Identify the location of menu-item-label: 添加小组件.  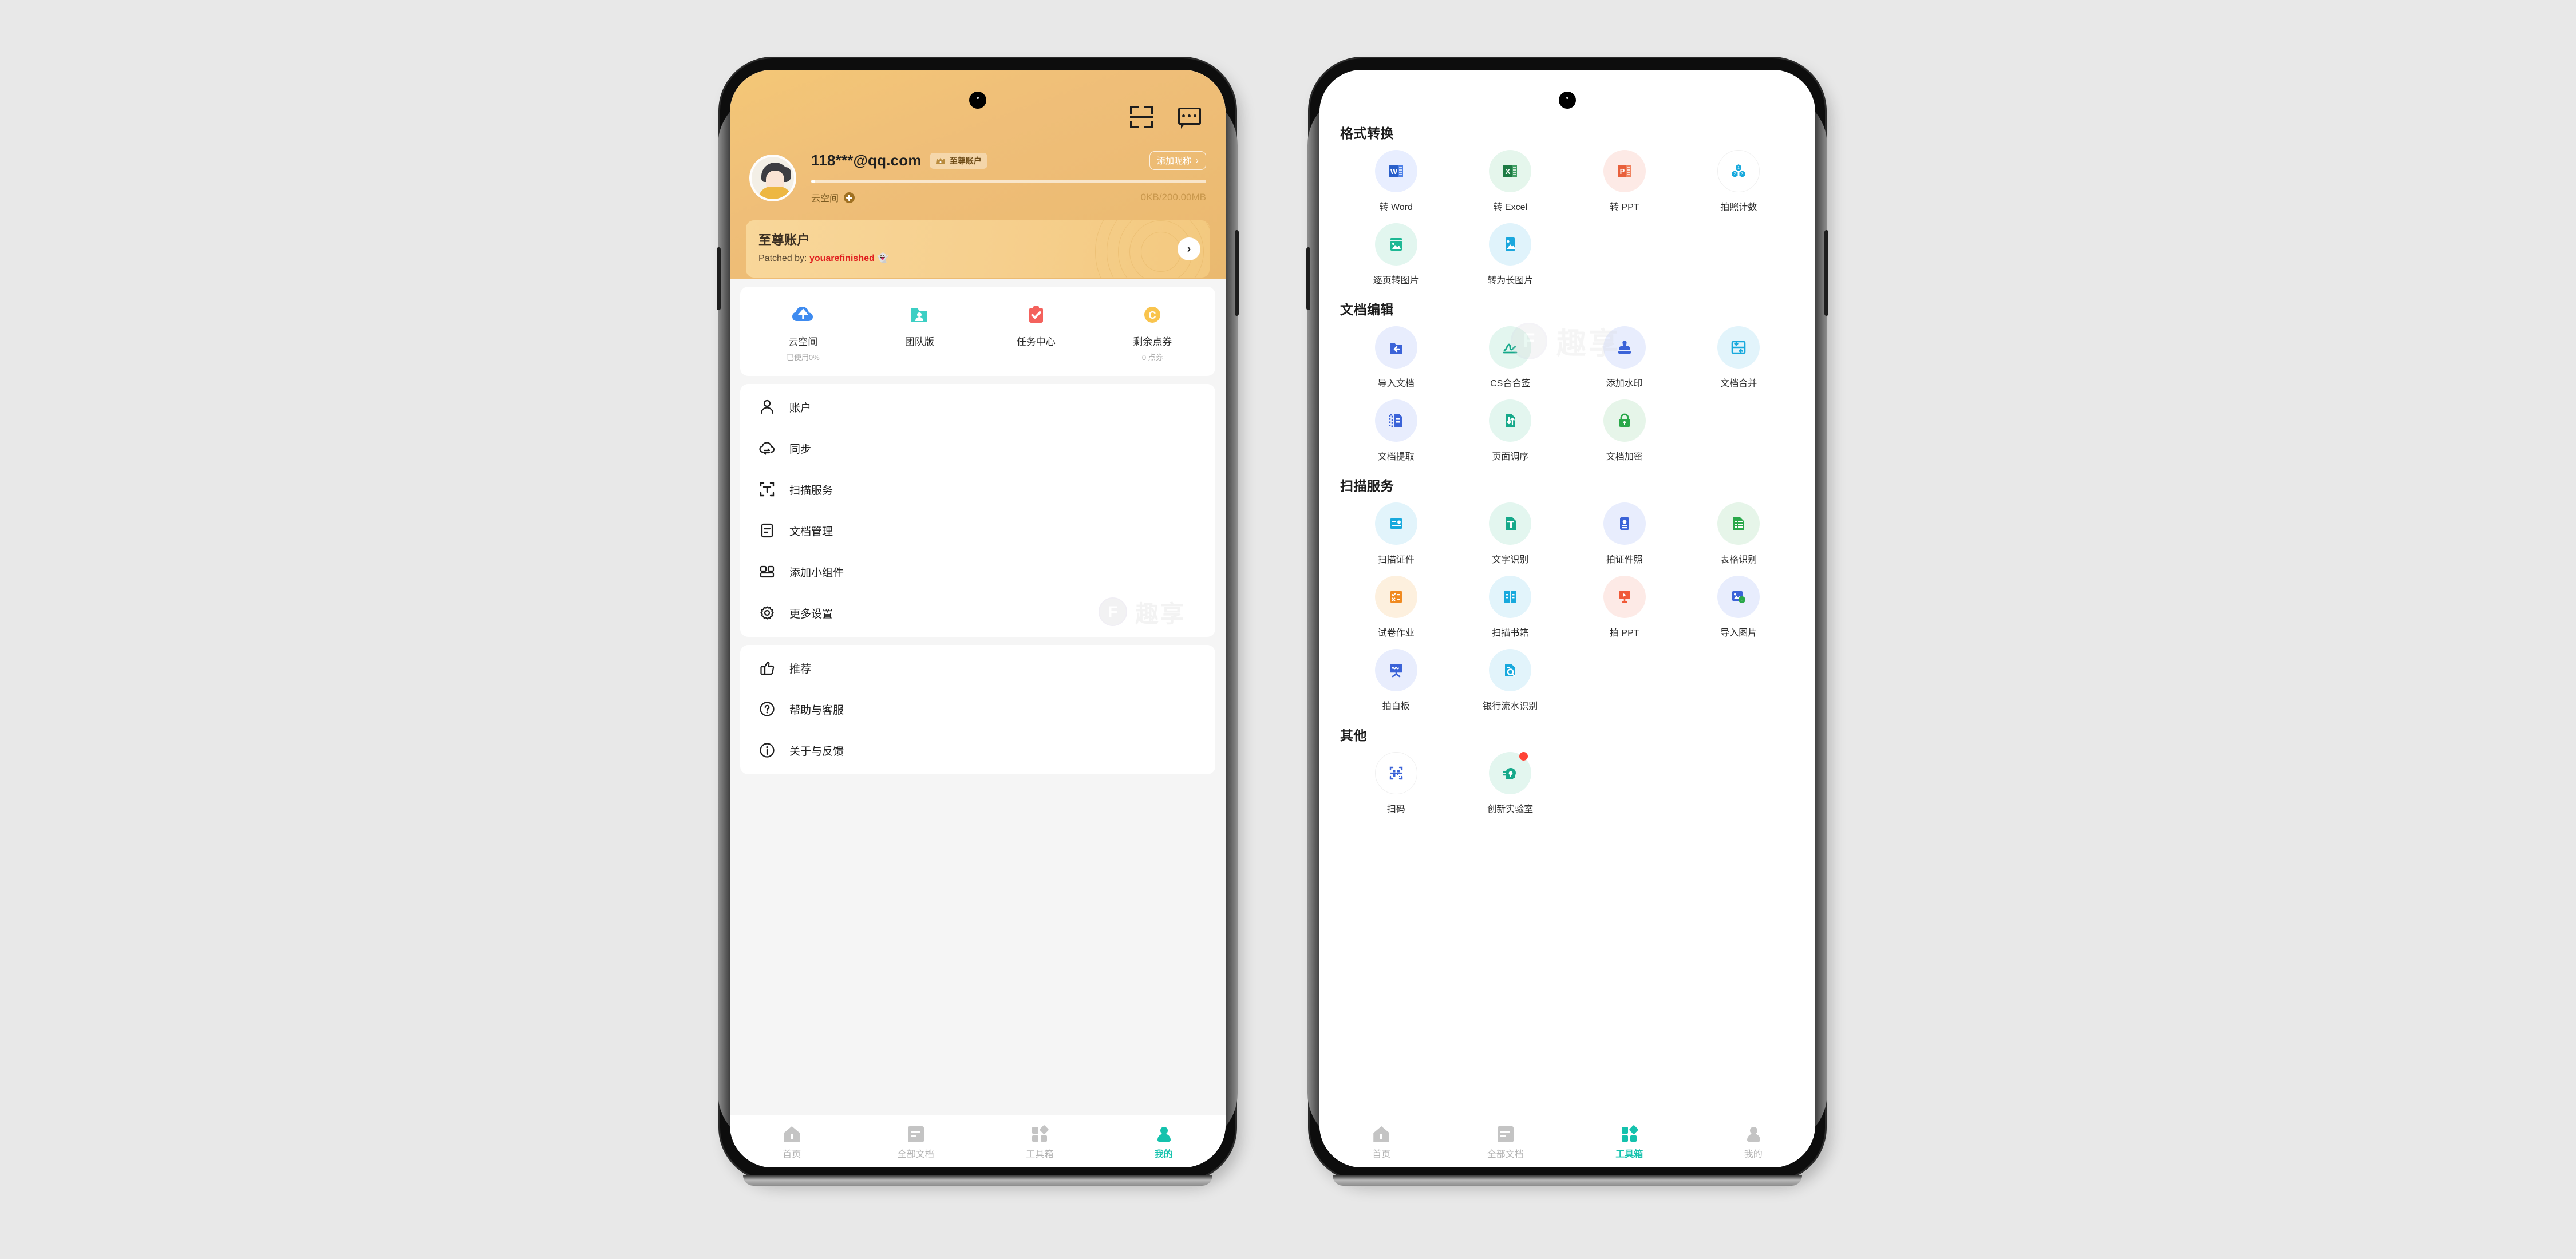
(816, 573).